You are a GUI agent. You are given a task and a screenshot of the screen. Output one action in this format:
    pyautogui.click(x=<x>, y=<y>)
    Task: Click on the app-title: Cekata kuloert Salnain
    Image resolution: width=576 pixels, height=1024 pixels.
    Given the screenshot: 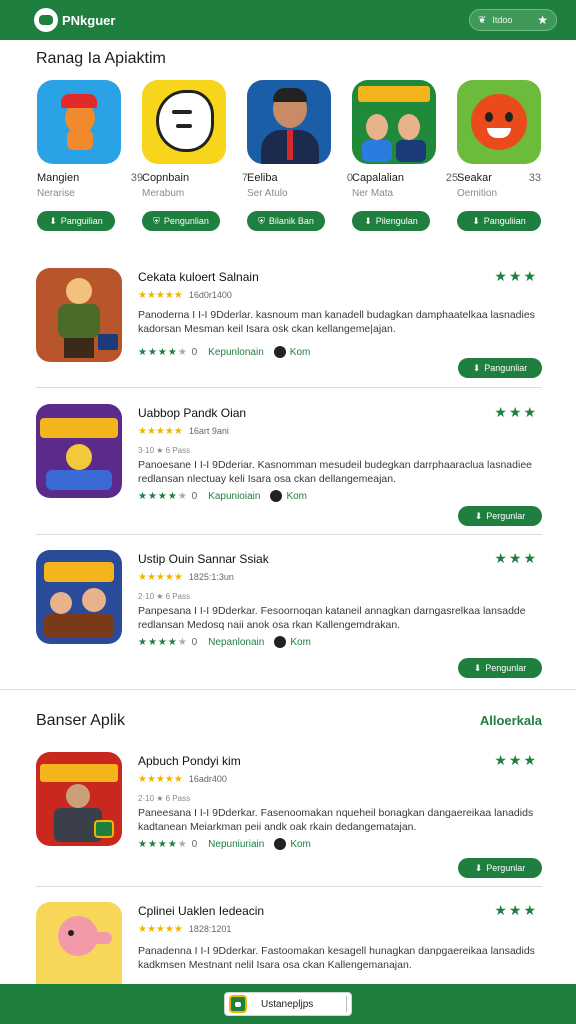 What is the action you would take?
    pyautogui.click(x=198, y=277)
    